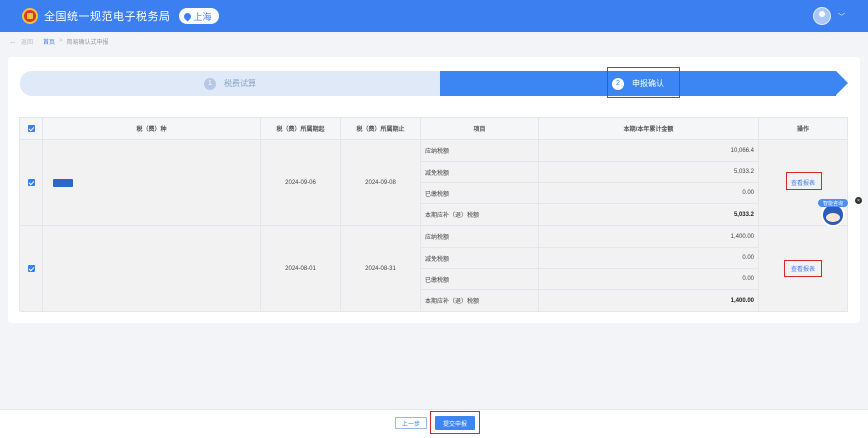 The image size is (868, 438). What do you see at coordinates (107, 17) in the screenshot?
I see `app-title: 全国统一规范电子税务局` at bounding box center [107, 17].